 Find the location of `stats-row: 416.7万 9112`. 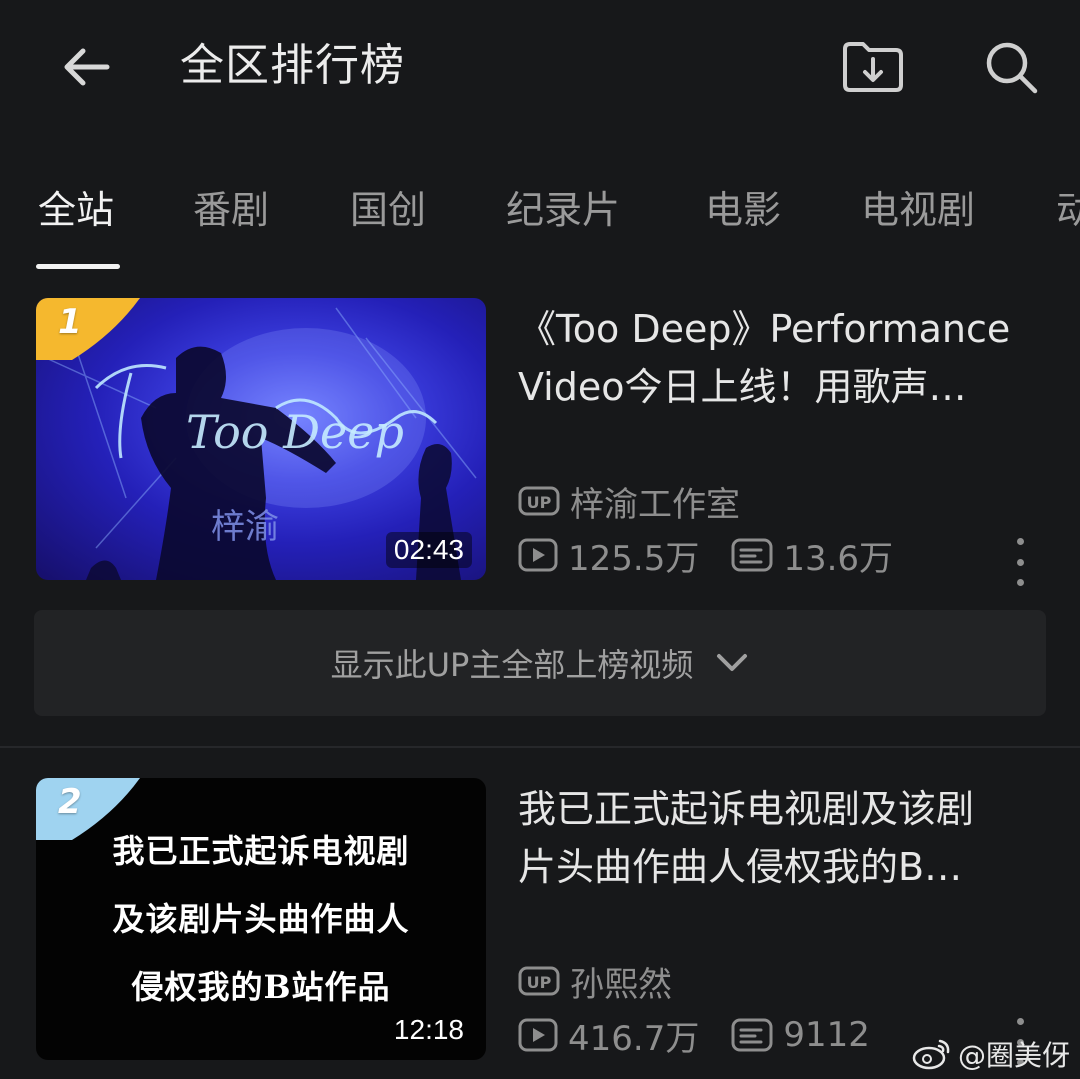

stats-row: 416.7万 9112 is located at coordinates (694, 1035).